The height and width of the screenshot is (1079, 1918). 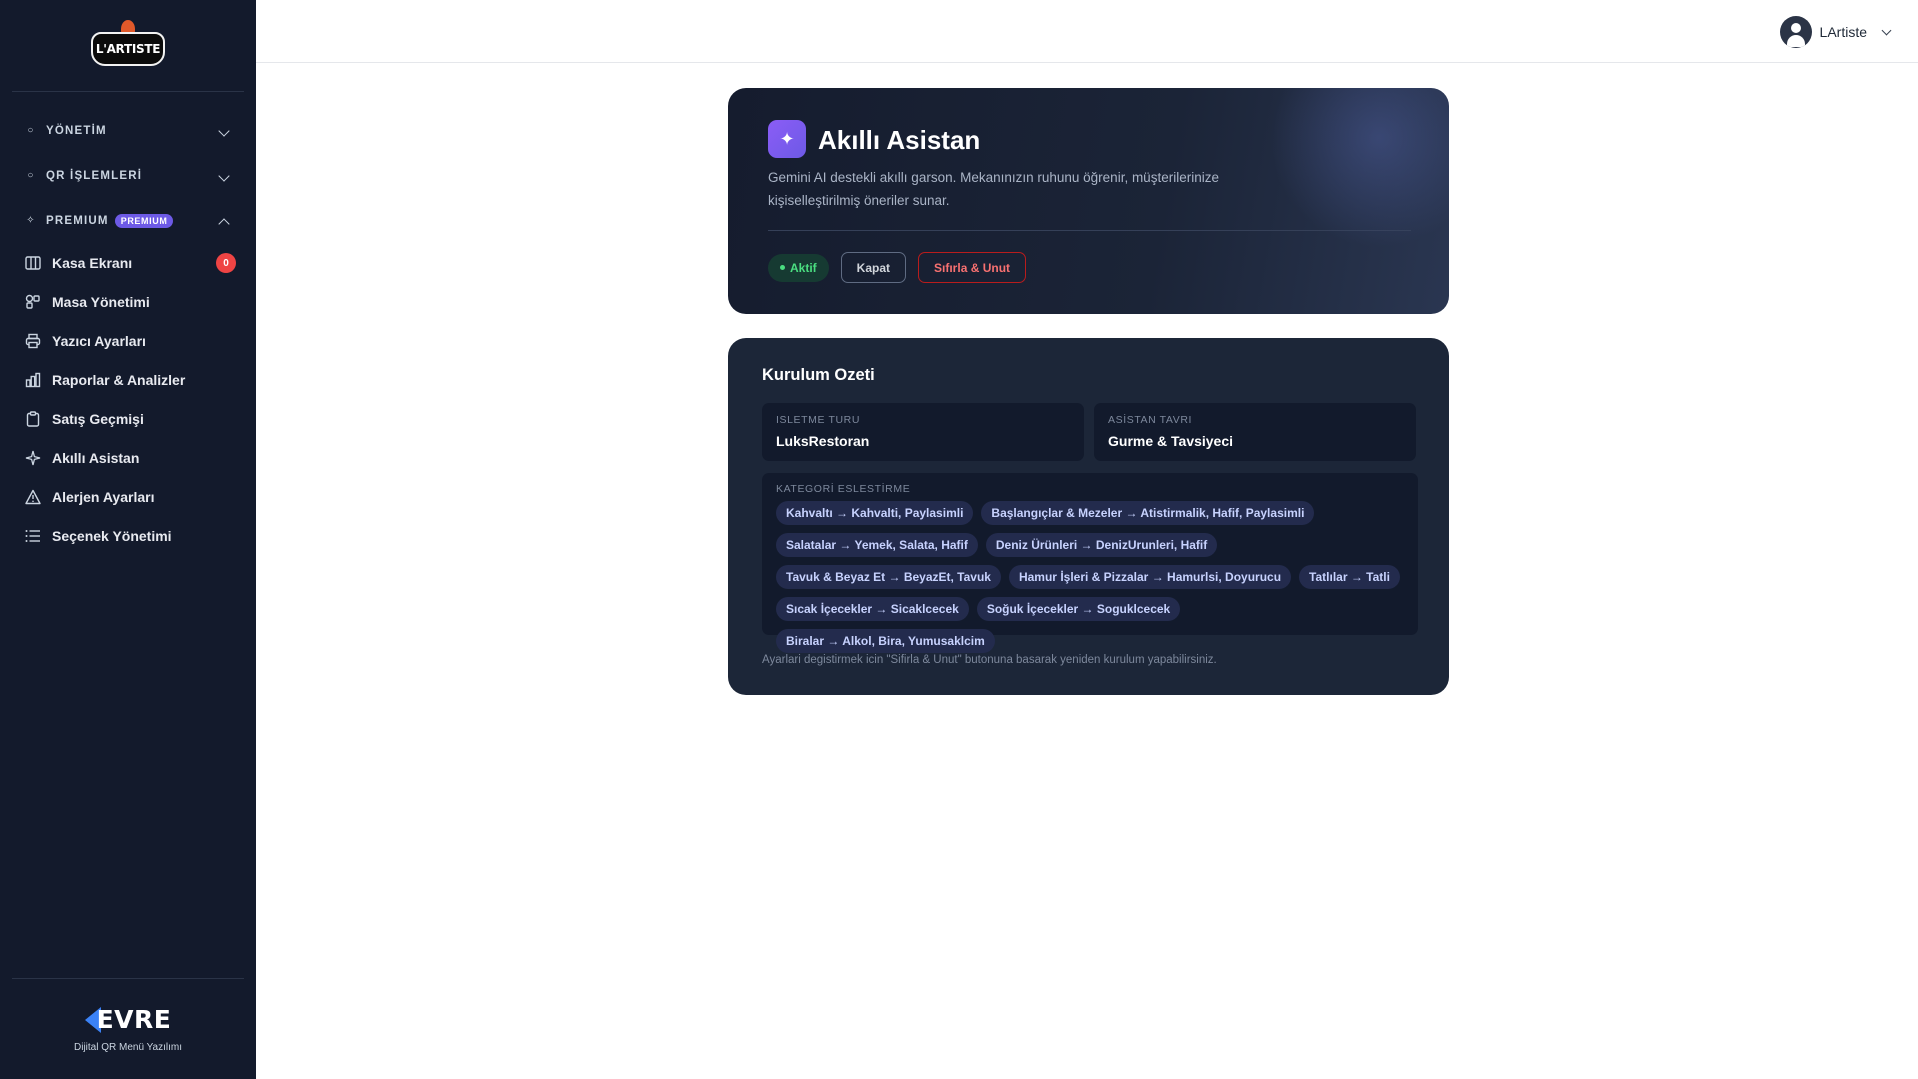 I want to click on brand-logo: L'ARTISTE, so click(x=128, y=45).